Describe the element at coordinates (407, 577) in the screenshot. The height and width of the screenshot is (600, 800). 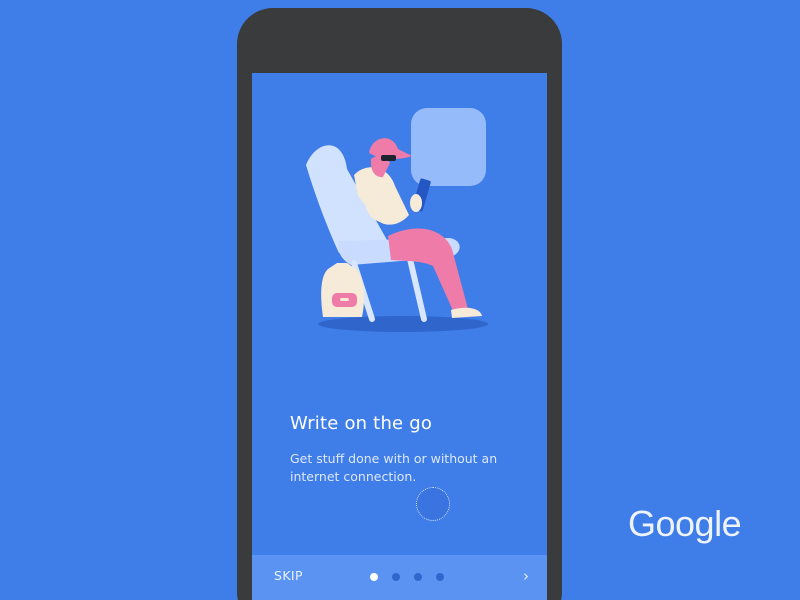
I see `page-indicator` at that location.